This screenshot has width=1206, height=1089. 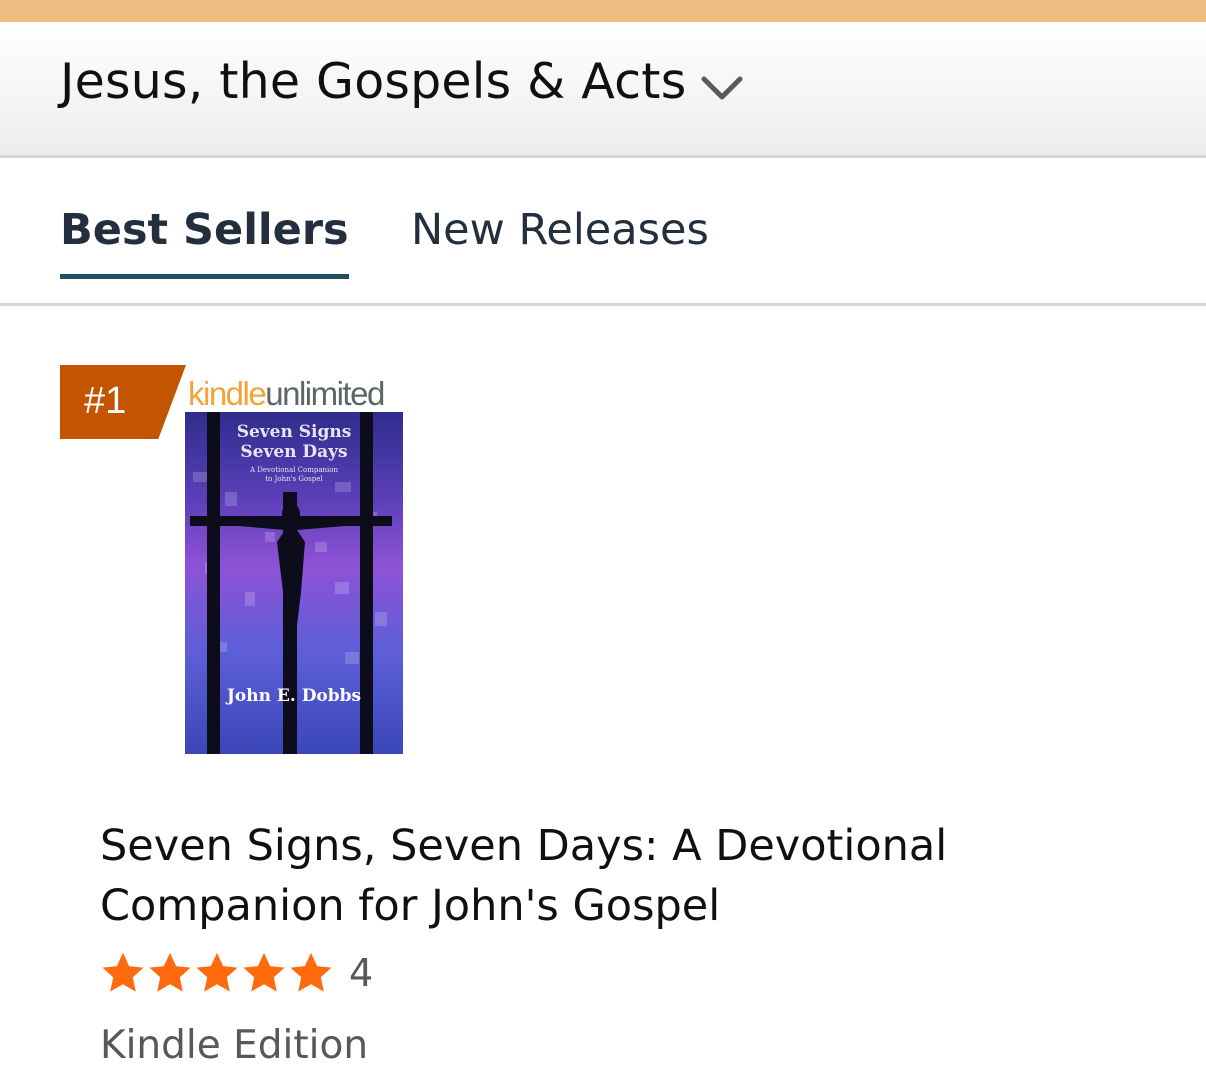 What do you see at coordinates (603, 11) in the screenshot?
I see `top-accent-strip` at bounding box center [603, 11].